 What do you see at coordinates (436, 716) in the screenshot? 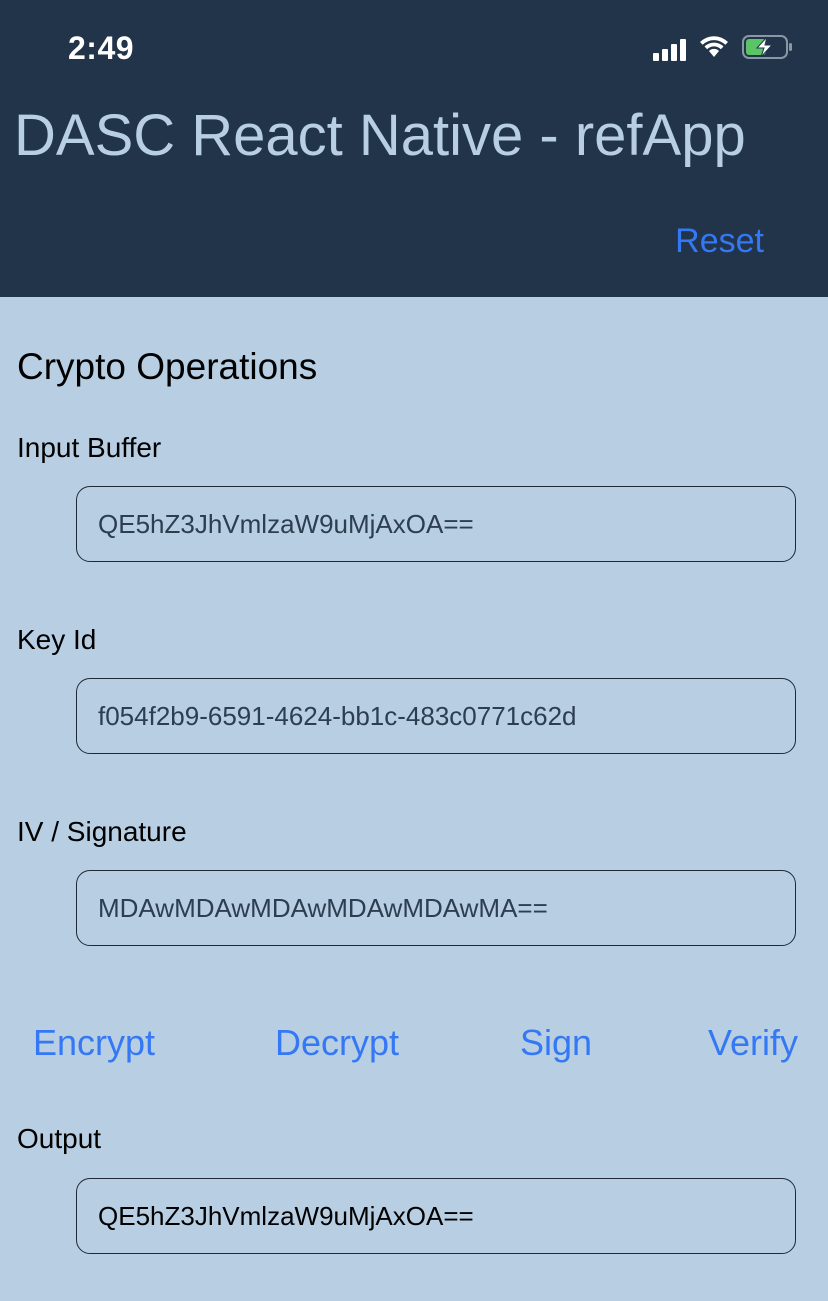
I see `key-id-field: f054f2b9-6591-4624-bb1c-483c0771c62d` at bounding box center [436, 716].